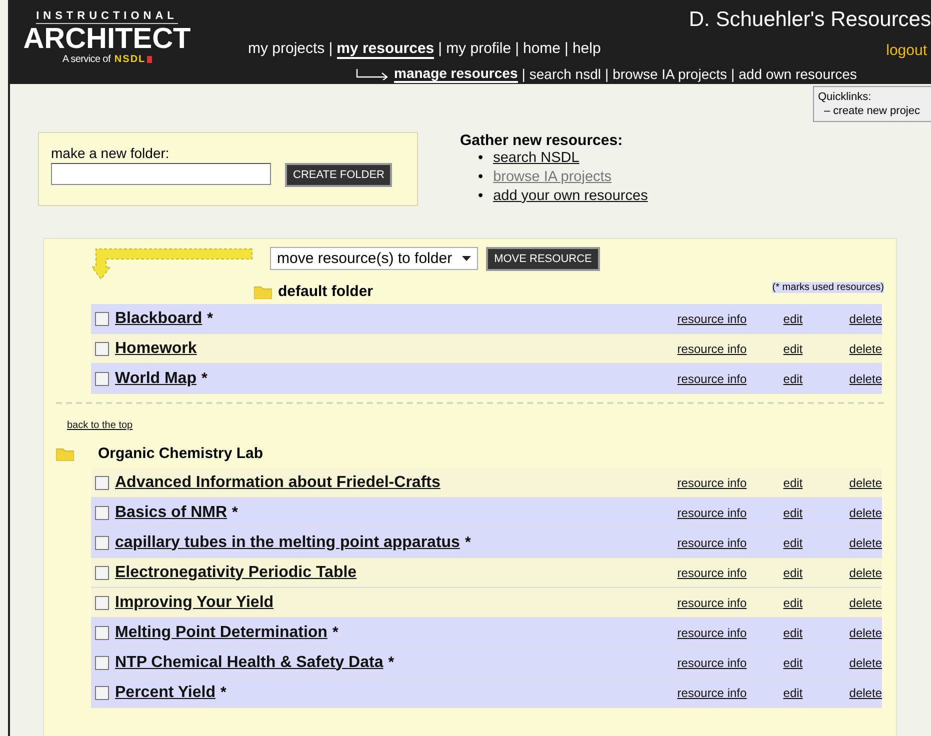  What do you see at coordinates (158, 319) in the screenshot?
I see `resource-title-link: Blackboard` at bounding box center [158, 319].